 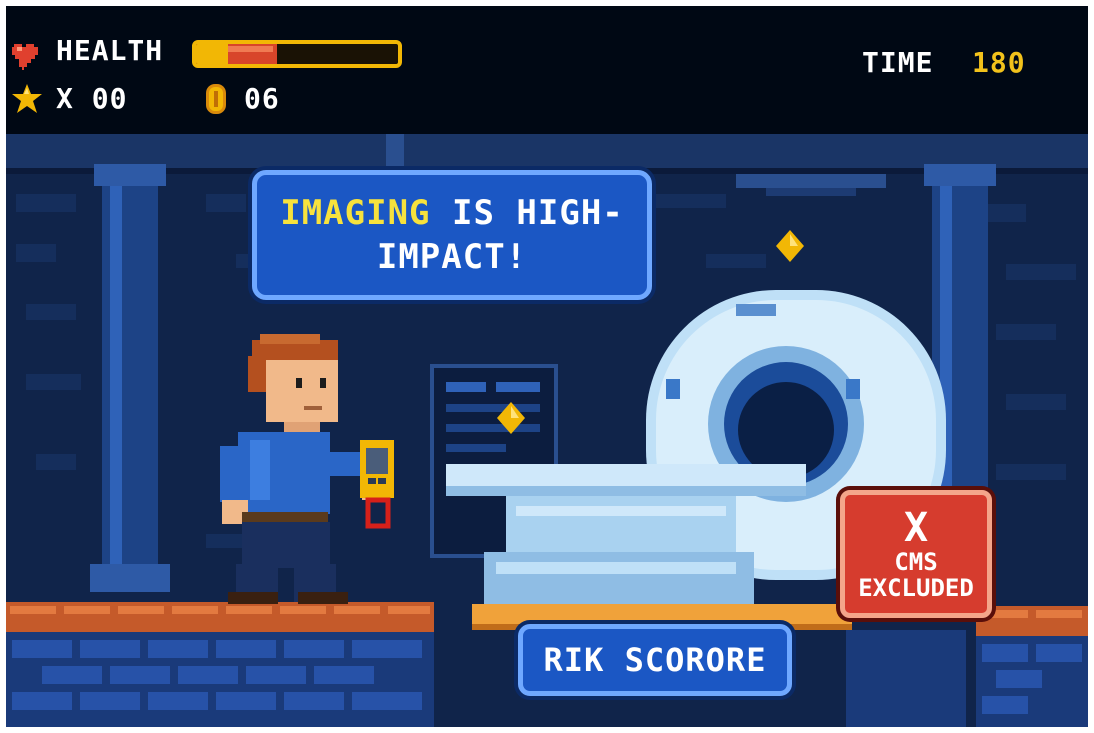 I want to click on coin-counter: 06, so click(x=262, y=98).